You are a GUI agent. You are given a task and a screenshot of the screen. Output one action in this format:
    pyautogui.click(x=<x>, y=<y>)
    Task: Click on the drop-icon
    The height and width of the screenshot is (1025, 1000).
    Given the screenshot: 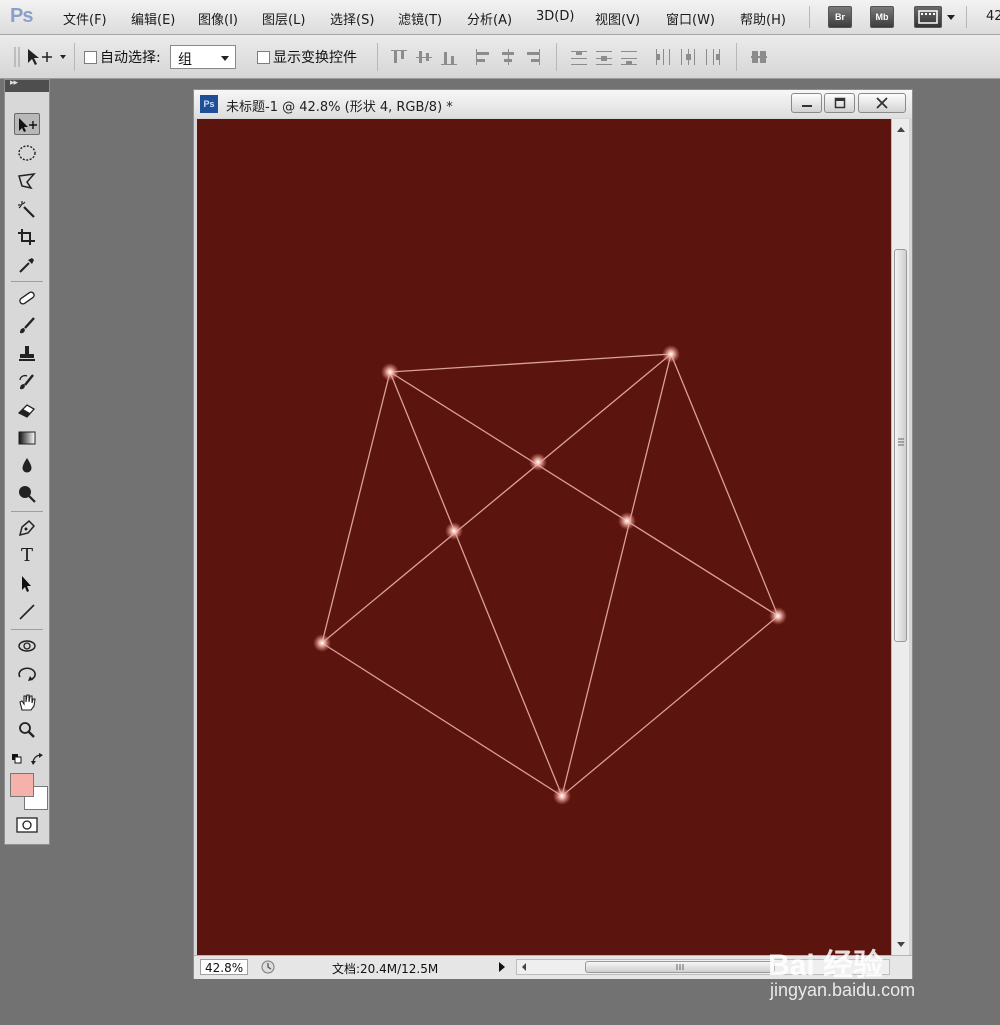 What is the action you would take?
    pyautogui.click(x=27, y=465)
    